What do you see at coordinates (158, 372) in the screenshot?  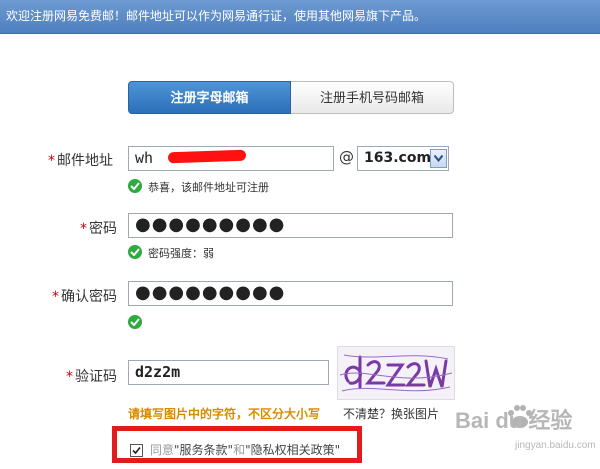 I see `captcha-value: d2z2m` at bounding box center [158, 372].